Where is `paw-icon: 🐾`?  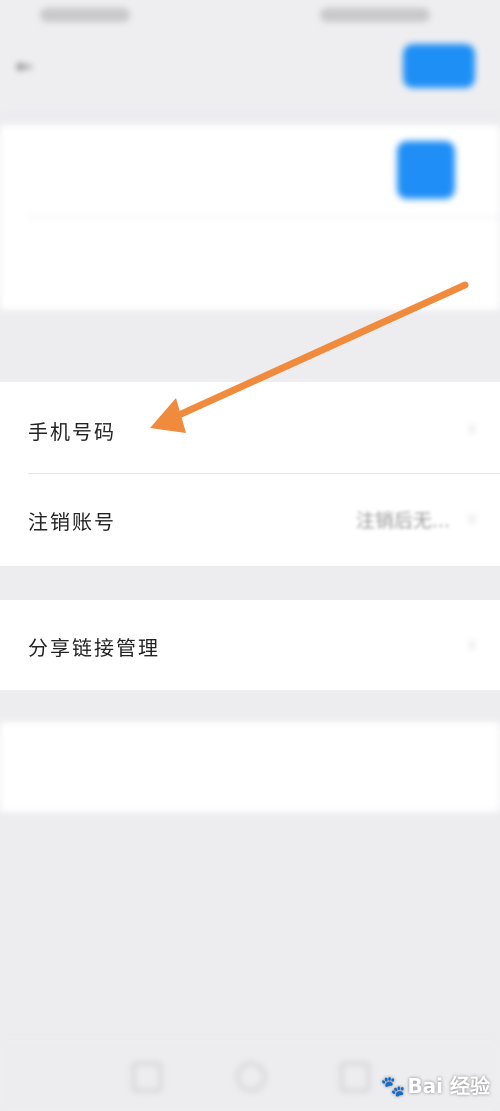
paw-icon: 🐾 is located at coordinates (393, 1086).